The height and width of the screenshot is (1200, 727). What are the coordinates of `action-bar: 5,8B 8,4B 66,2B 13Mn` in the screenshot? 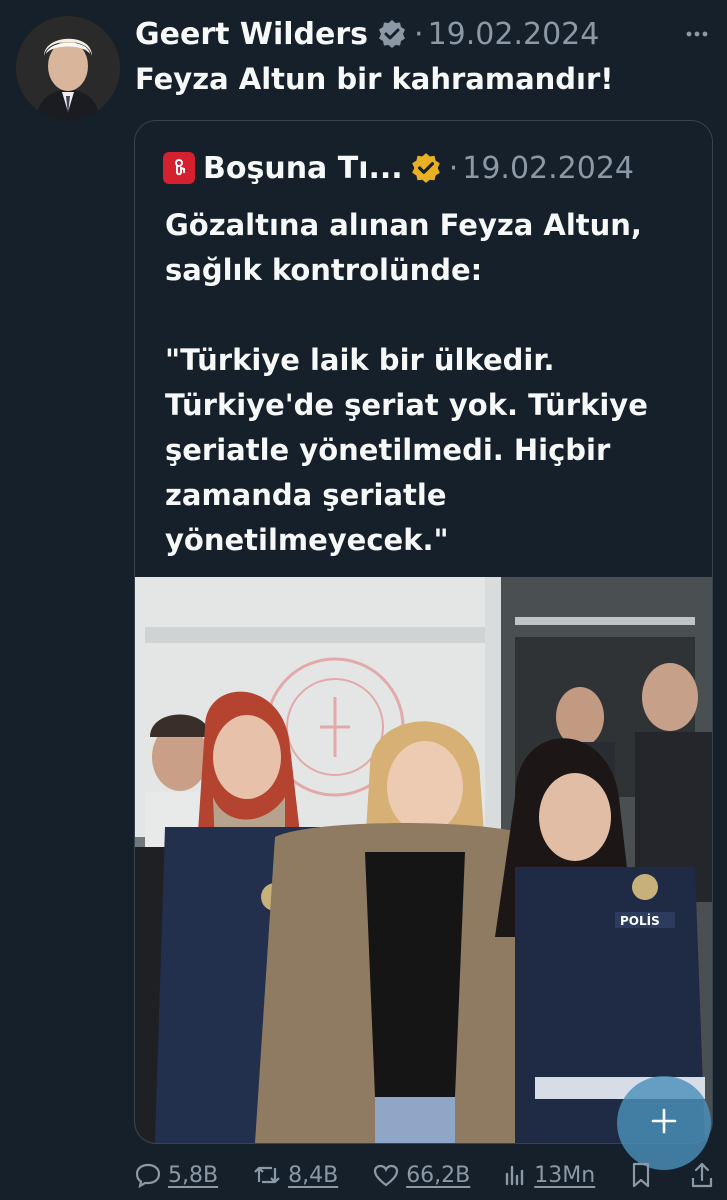 It's located at (424, 1175).